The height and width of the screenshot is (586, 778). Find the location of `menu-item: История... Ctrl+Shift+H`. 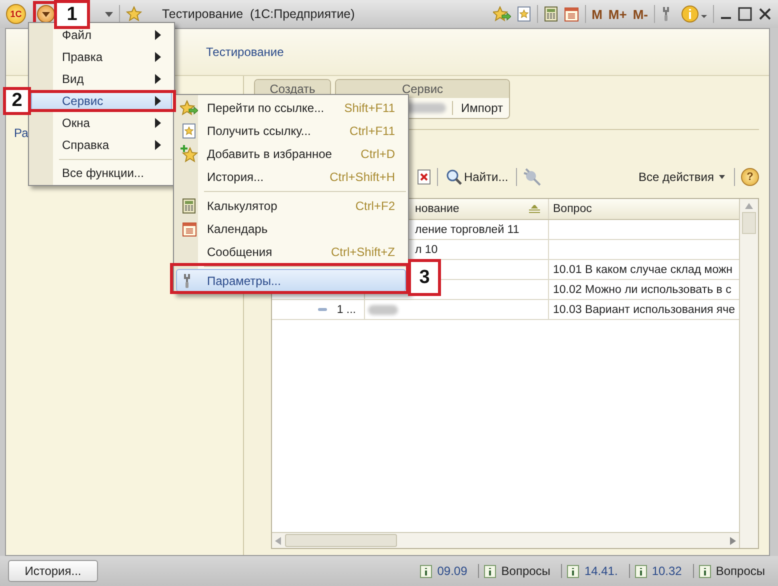

menu-item: История... Ctrl+Shift+H is located at coordinates (291, 176).